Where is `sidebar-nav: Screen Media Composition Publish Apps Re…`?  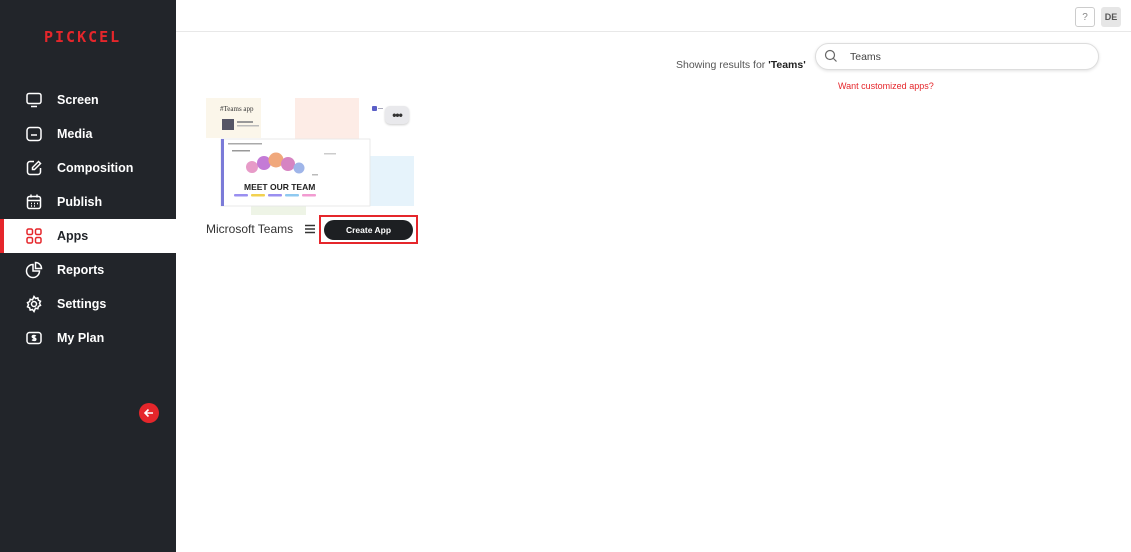 sidebar-nav: Screen Media Composition Publish Apps Re… is located at coordinates (88, 219).